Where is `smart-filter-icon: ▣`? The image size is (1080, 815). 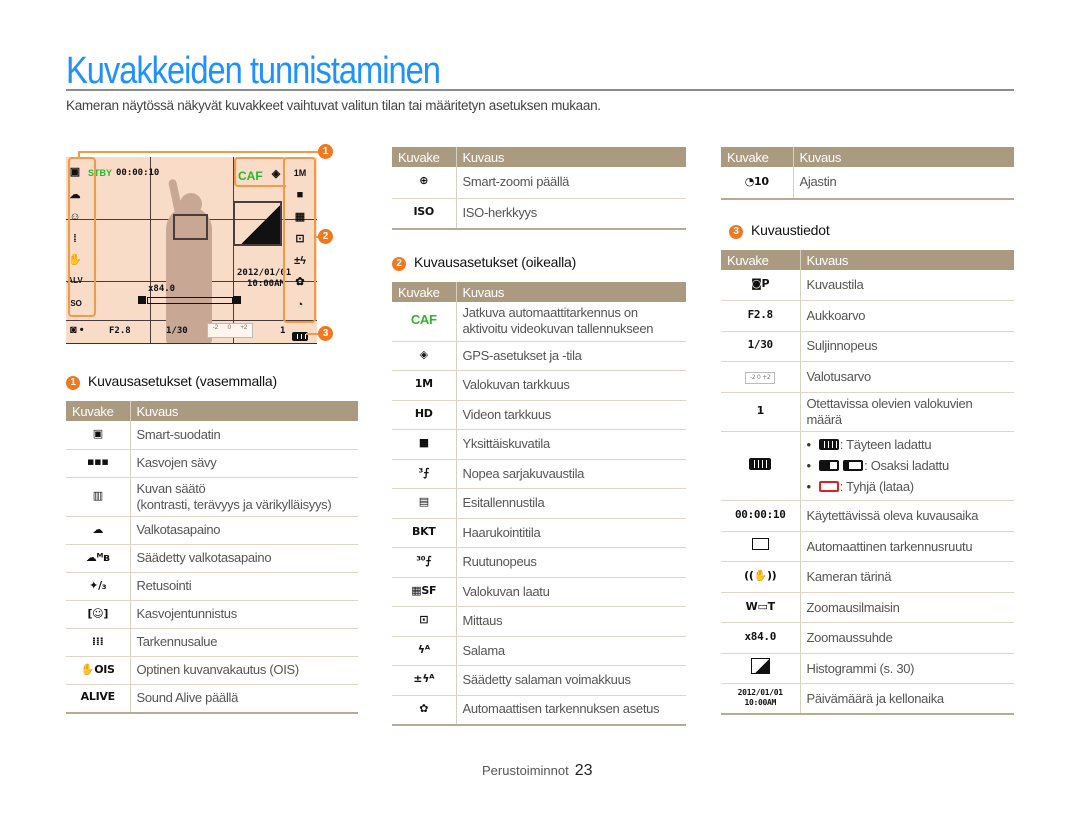
smart-filter-icon: ▣ is located at coordinates (97, 433).